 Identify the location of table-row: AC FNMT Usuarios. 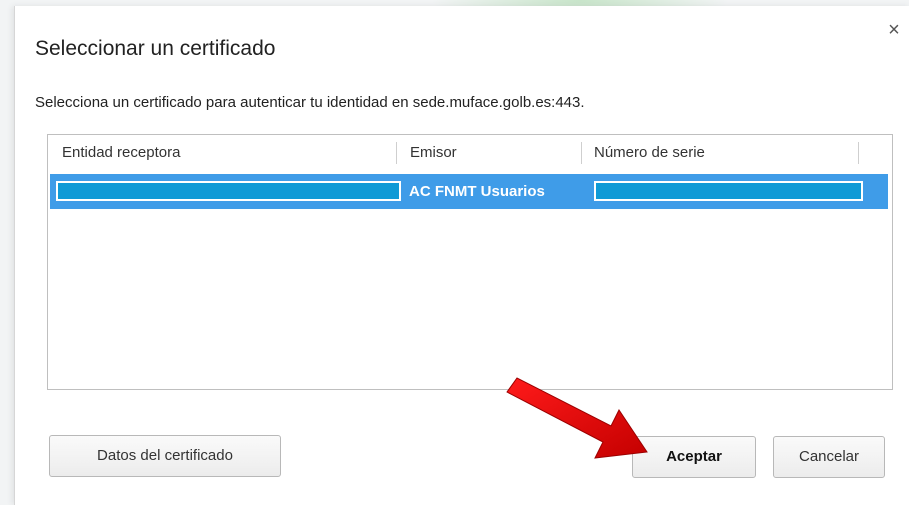
(469, 191).